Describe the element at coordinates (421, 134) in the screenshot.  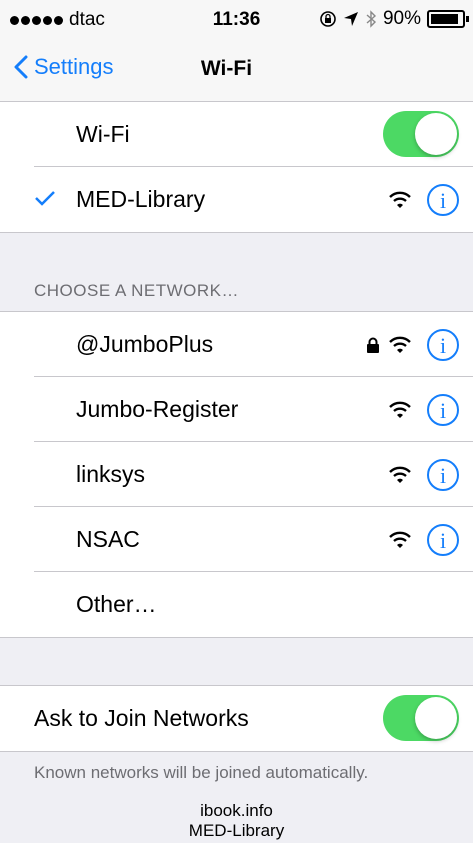
I see `wifi-toggle` at that location.